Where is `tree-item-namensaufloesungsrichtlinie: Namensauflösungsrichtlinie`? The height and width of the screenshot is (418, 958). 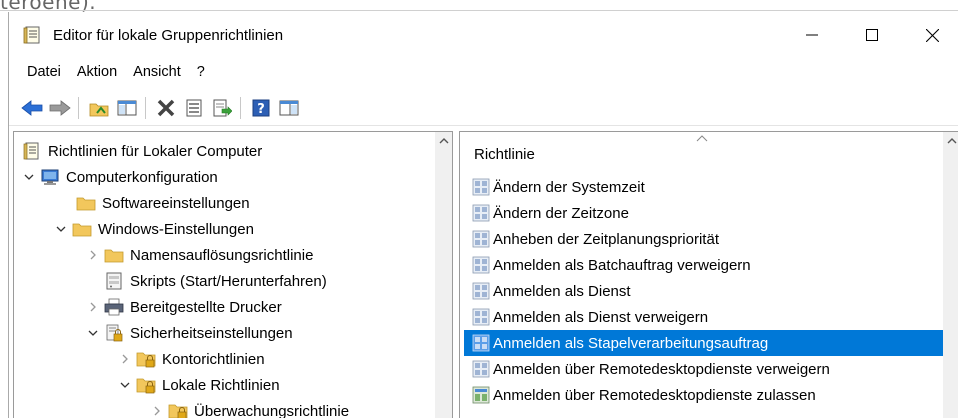
tree-item-namensaufloesungsrichtlinie: Namensauflösungsrichtlinie is located at coordinates (199, 255).